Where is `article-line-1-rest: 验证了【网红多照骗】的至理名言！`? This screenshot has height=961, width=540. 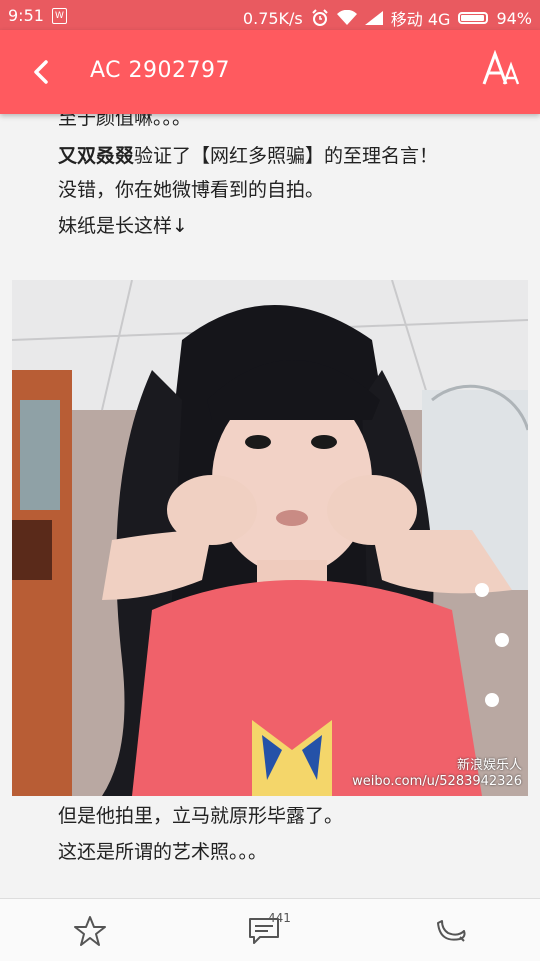 article-line-1-rest: 验证了【网红多照骗】的至理名言！ is located at coordinates (286, 156).